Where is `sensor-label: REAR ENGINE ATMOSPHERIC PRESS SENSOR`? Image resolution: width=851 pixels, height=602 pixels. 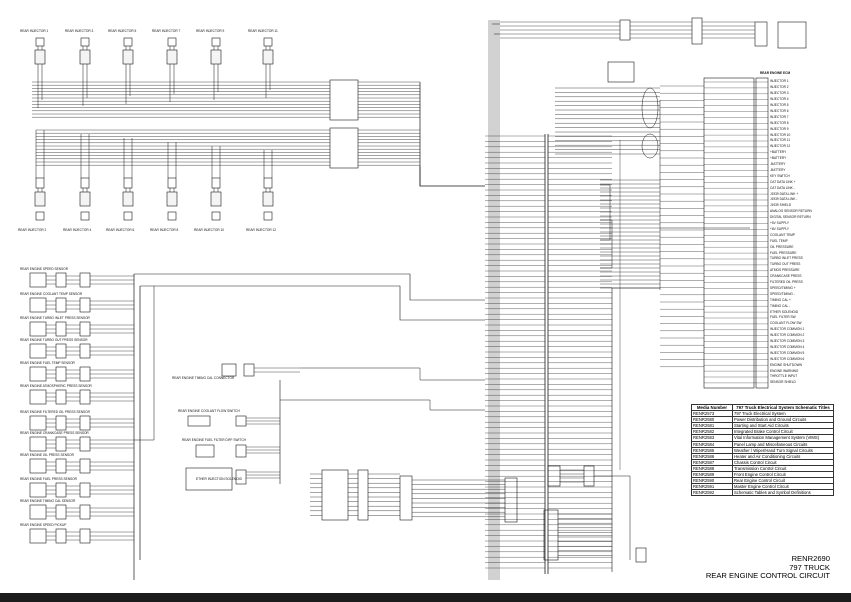 sensor-label: REAR ENGINE ATMOSPHERIC PRESS SENSOR is located at coordinates (56, 386).